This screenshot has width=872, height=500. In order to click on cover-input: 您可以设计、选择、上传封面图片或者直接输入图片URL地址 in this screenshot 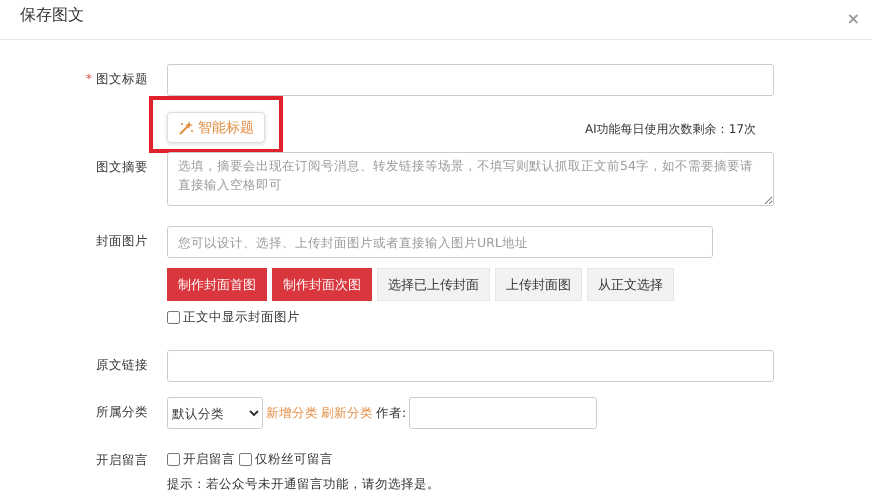, I will do `click(440, 242)`.